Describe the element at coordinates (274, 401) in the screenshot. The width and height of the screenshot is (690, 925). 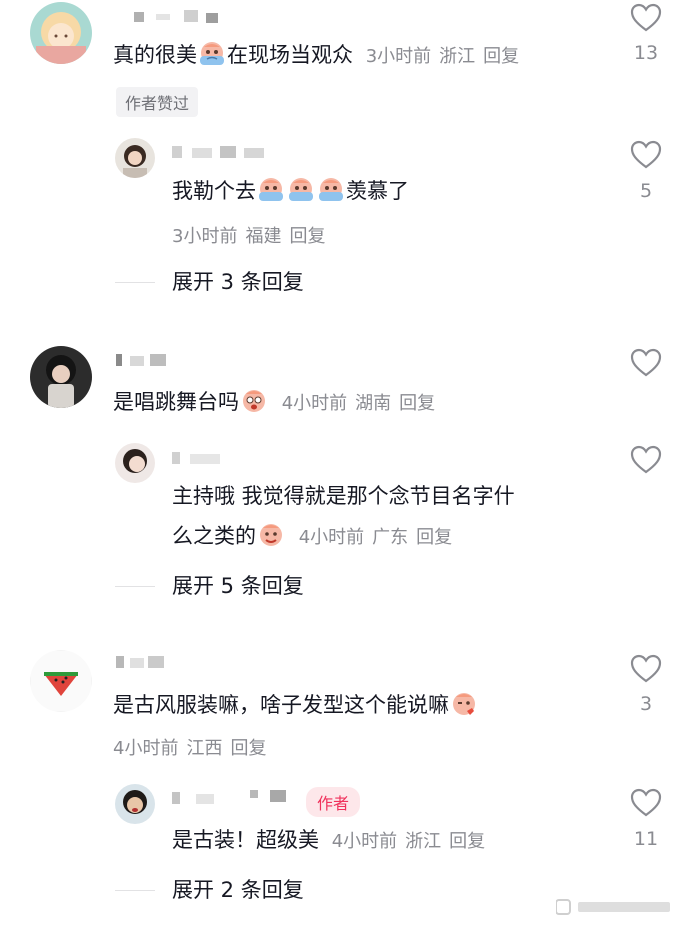
I see `comment-text: 是唱跳舞台吗 4小时前 湖南 回复` at that location.